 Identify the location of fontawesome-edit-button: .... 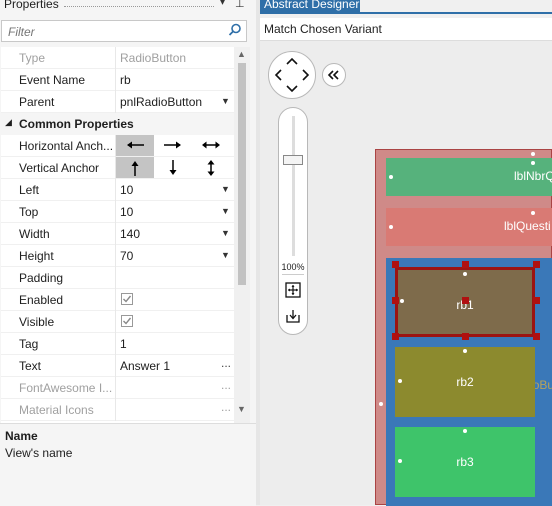
(226, 385).